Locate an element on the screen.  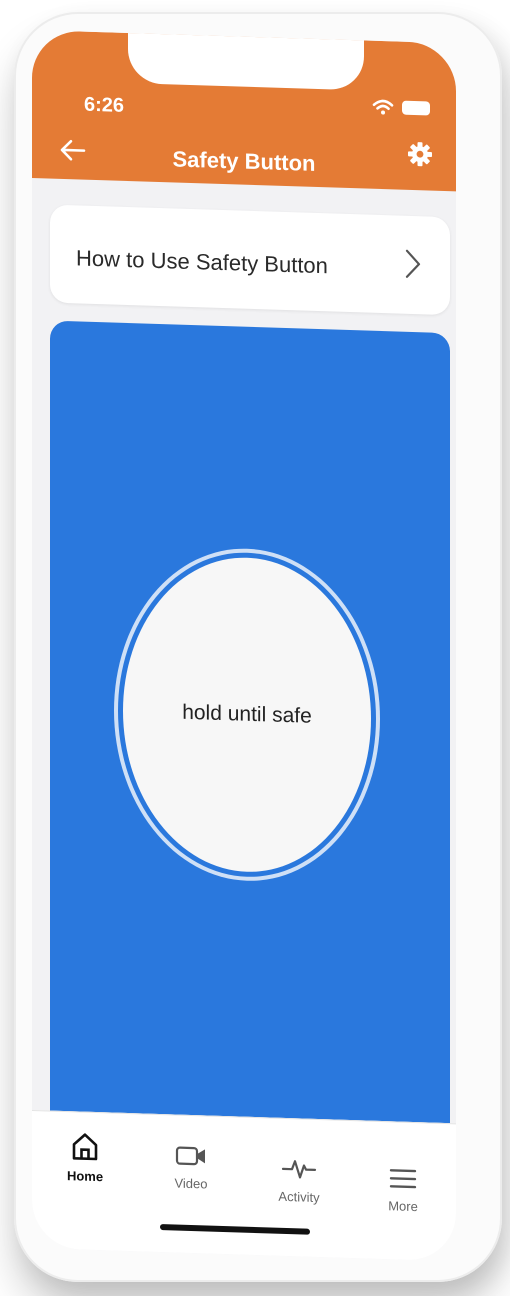
tab-more-label: More is located at coordinates (403, 1206).